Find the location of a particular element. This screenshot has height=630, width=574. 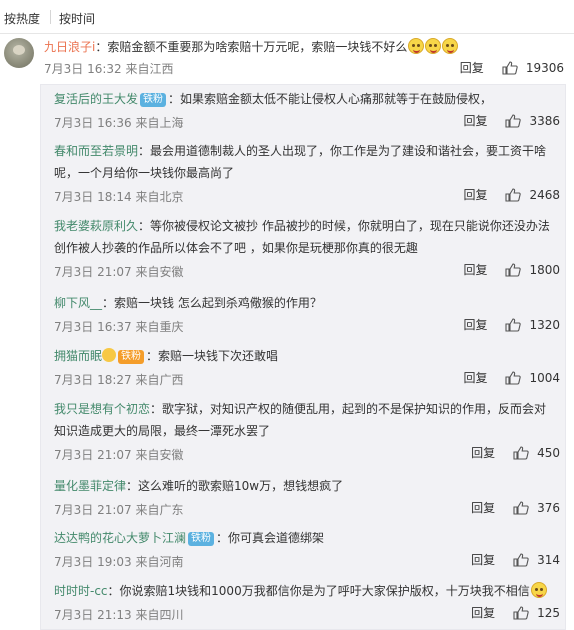

reply-meta: 7月3日 18:27 来自广西 is located at coordinates (119, 380).